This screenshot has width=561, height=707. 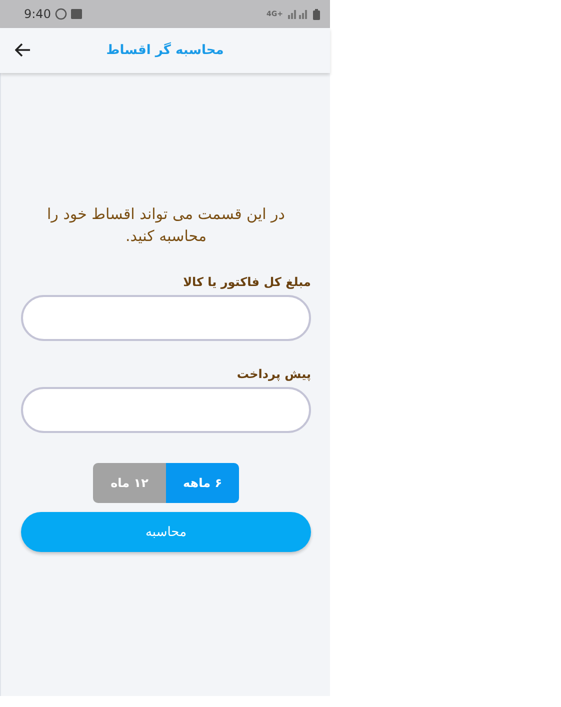 I want to click on period-tab: ۱۲ ماه, so click(x=129, y=483).